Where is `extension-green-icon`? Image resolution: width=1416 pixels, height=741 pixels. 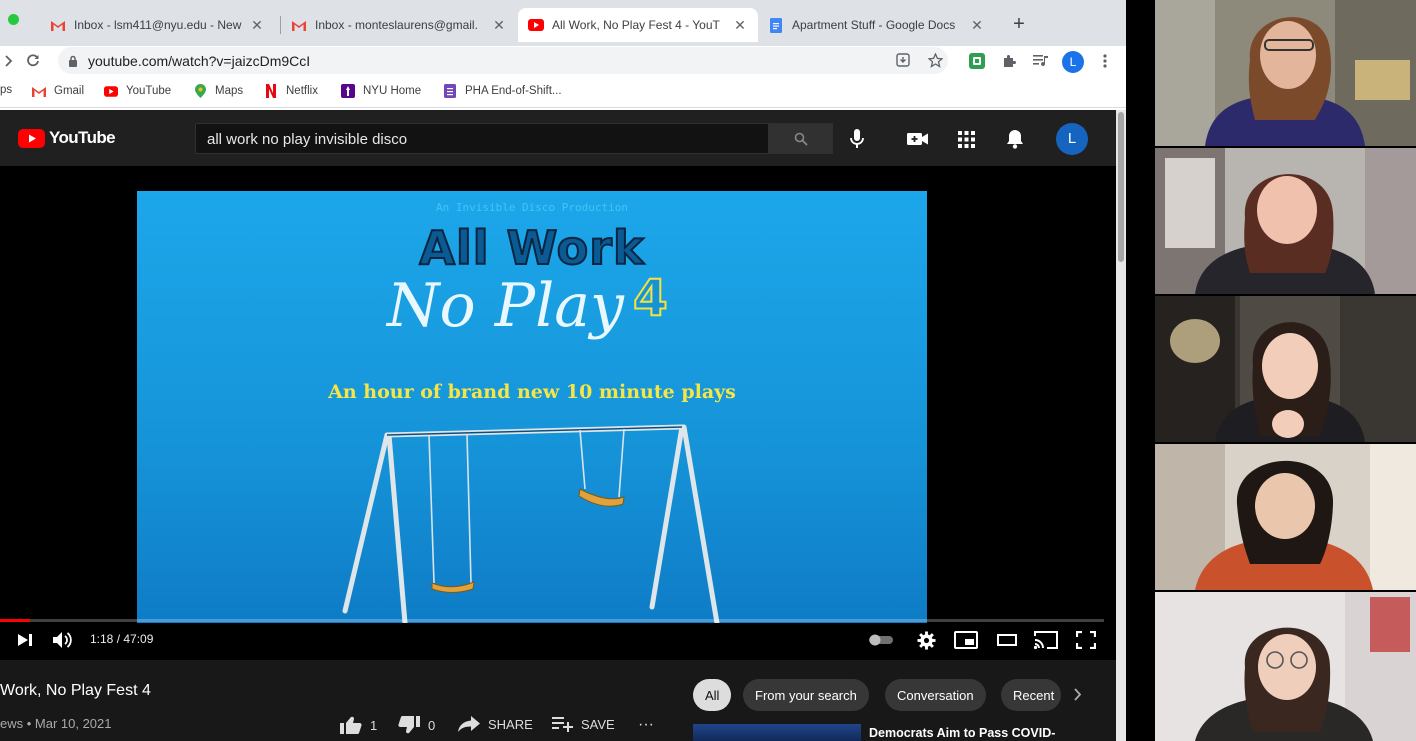
extension-green-icon is located at coordinates (977, 61).